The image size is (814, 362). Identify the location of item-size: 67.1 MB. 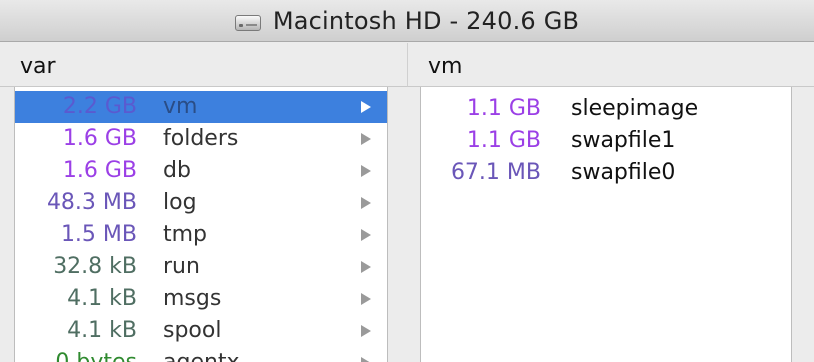
(495, 172).